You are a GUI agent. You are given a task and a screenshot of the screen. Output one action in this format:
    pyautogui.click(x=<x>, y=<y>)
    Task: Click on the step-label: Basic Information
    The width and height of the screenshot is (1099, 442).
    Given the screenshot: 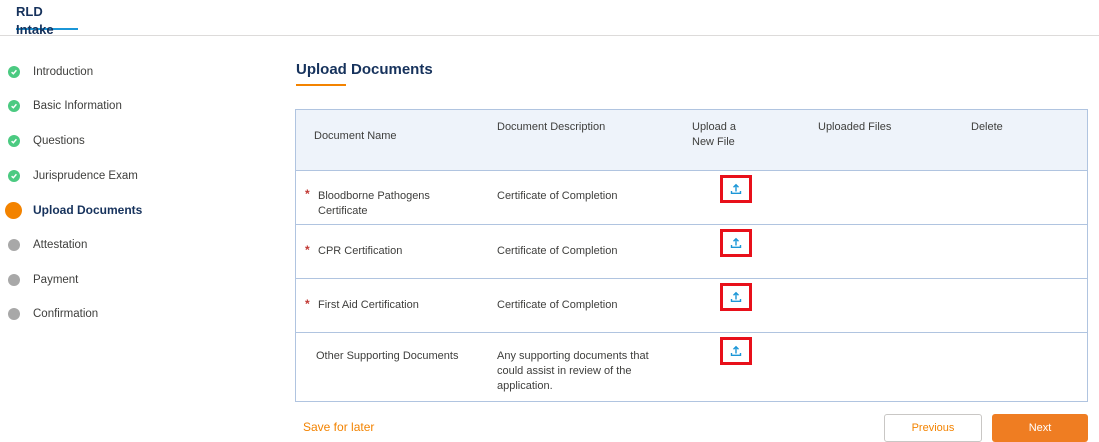 What is the action you would take?
    pyautogui.click(x=77, y=106)
    